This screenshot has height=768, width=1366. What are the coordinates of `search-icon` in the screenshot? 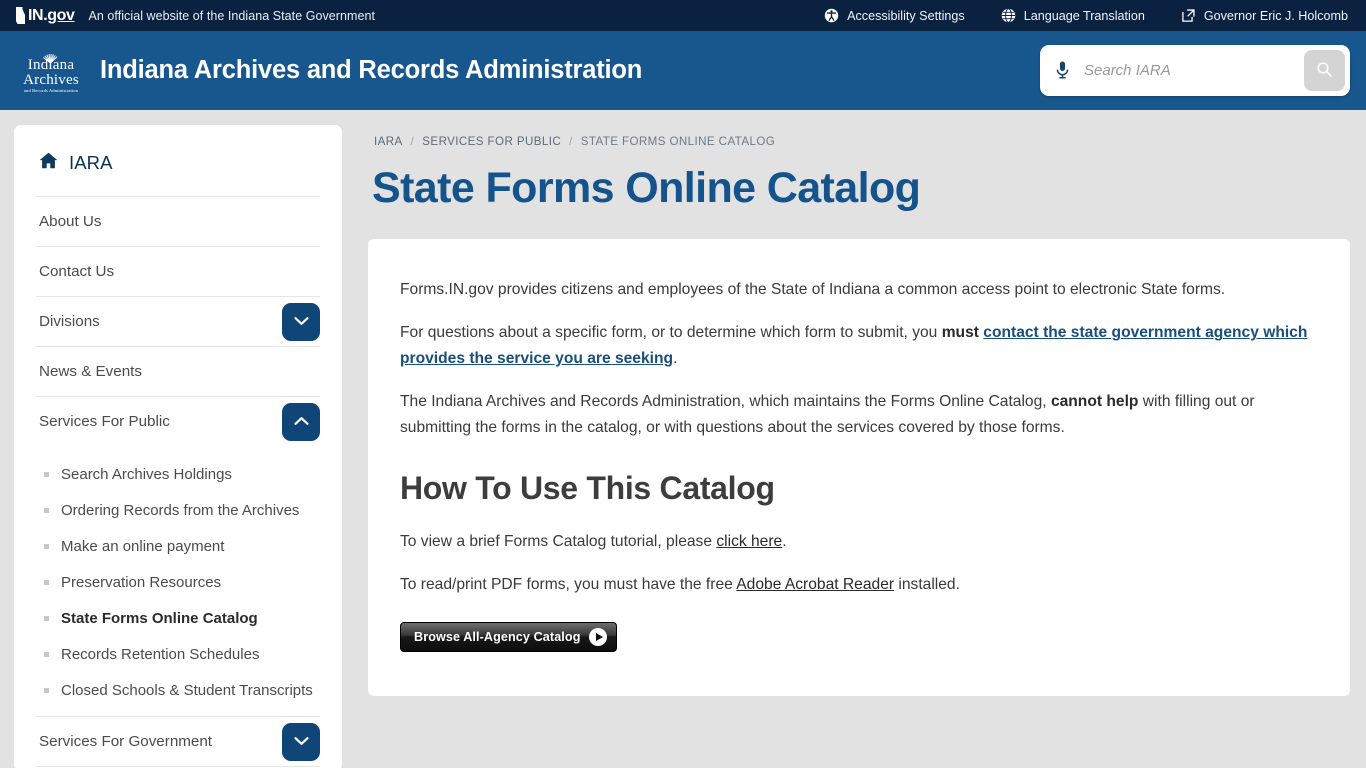 It's located at (1324, 71).